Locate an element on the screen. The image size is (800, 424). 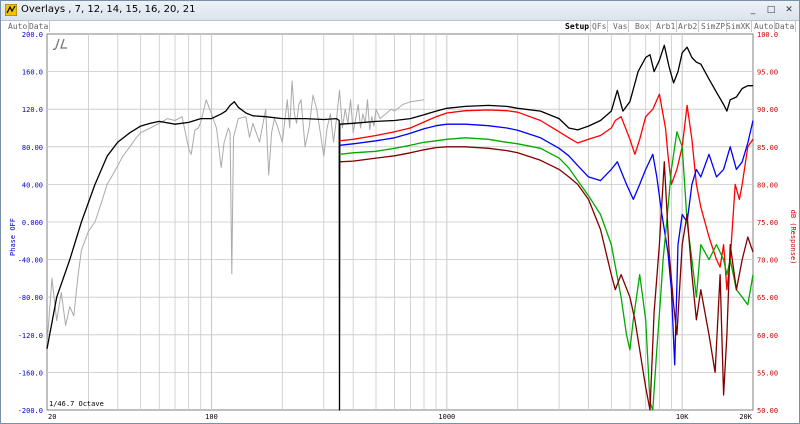
left-tick-label: 80.00 is located at coordinates (32, 148).